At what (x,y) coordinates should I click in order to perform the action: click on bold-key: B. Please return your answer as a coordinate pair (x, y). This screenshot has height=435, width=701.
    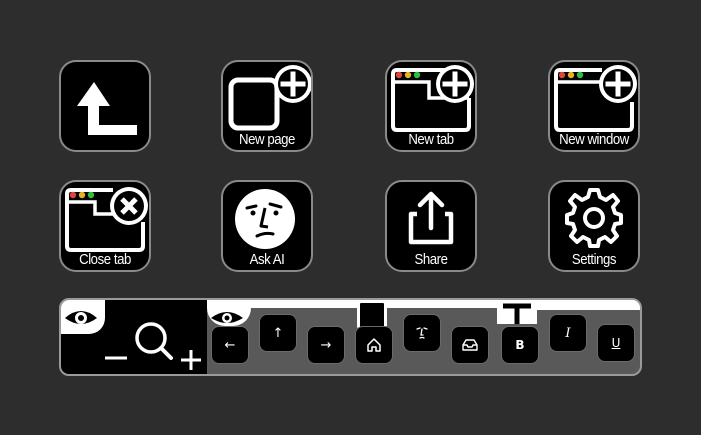
    Looking at the image, I should click on (520, 345).